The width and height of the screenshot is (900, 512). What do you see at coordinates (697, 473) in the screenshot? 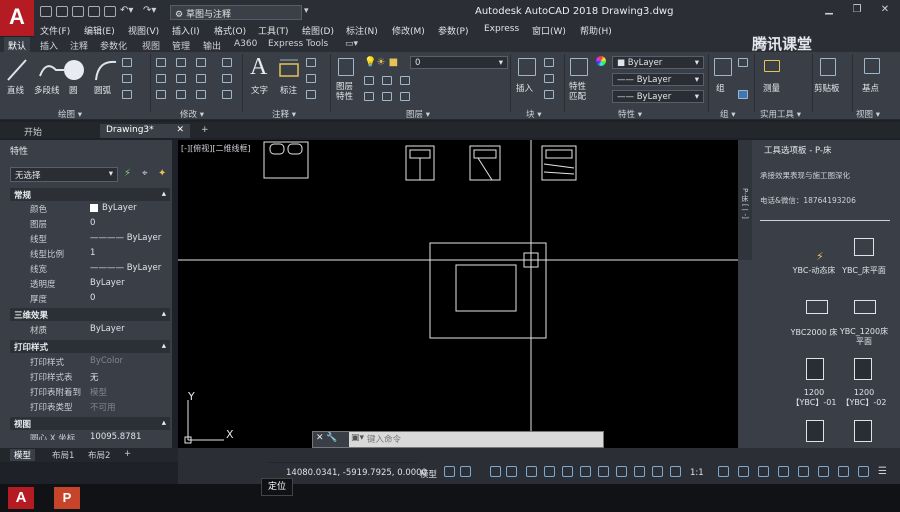
I see `annotation-scale: 1:1` at bounding box center [697, 473].